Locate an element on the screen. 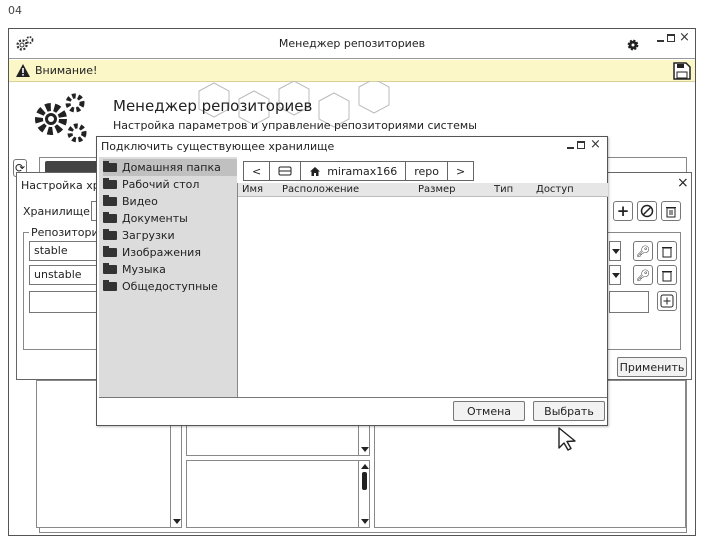 The image size is (703, 542). repo-dropdown-unstable is located at coordinates (615, 275).